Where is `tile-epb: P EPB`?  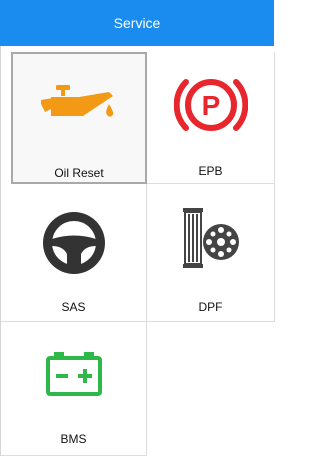 tile-epb: P EPB is located at coordinates (211, 118).